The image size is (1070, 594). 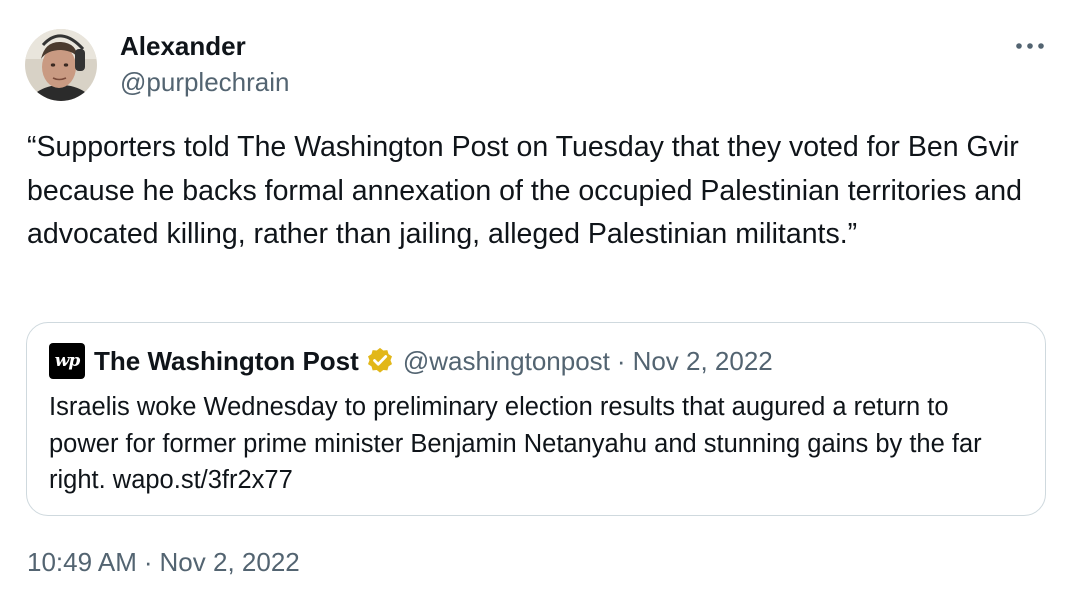 I want to click on more-options-button, so click(x=1030, y=46).